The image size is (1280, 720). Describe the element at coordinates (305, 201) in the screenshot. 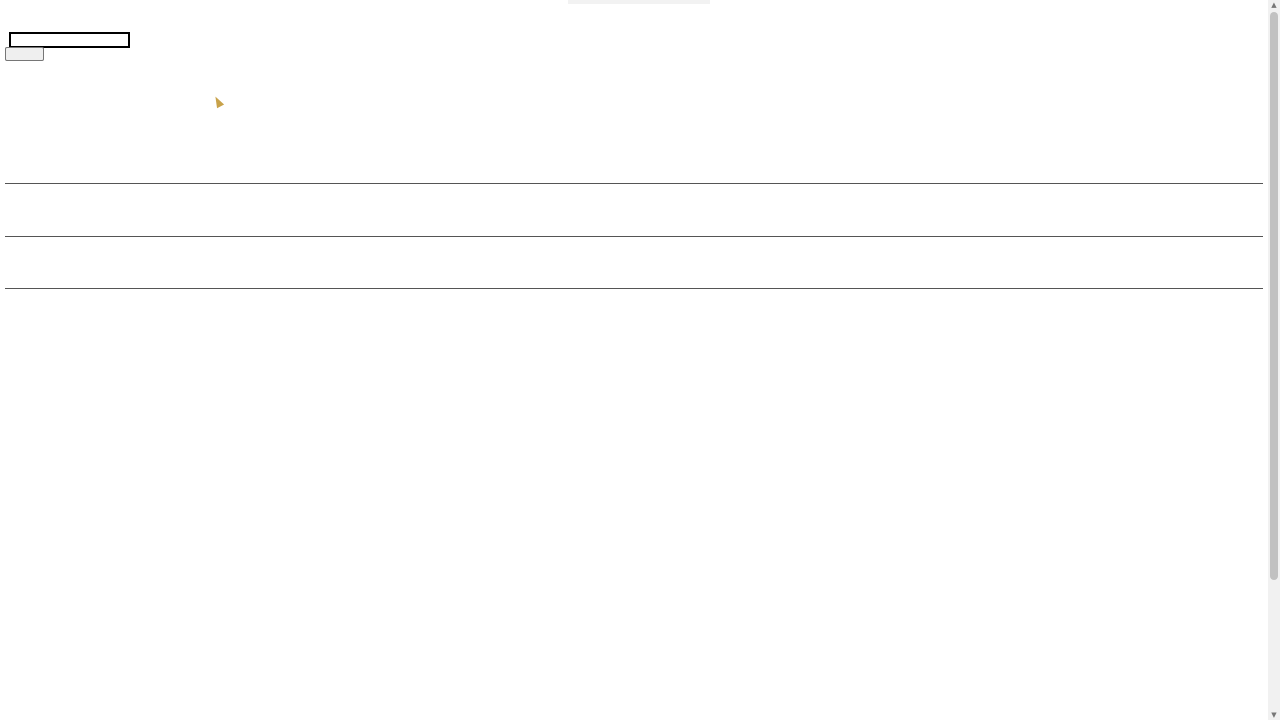

I see `raw-characters-heading` at that location.